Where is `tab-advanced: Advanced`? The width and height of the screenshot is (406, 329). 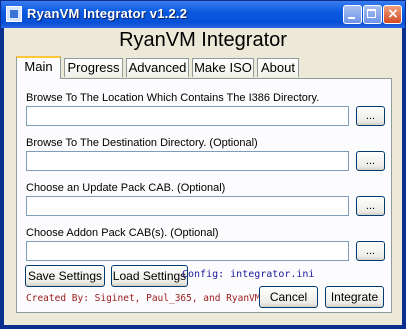
tab-advanced: Advanced is located at coordinates (157, 67).